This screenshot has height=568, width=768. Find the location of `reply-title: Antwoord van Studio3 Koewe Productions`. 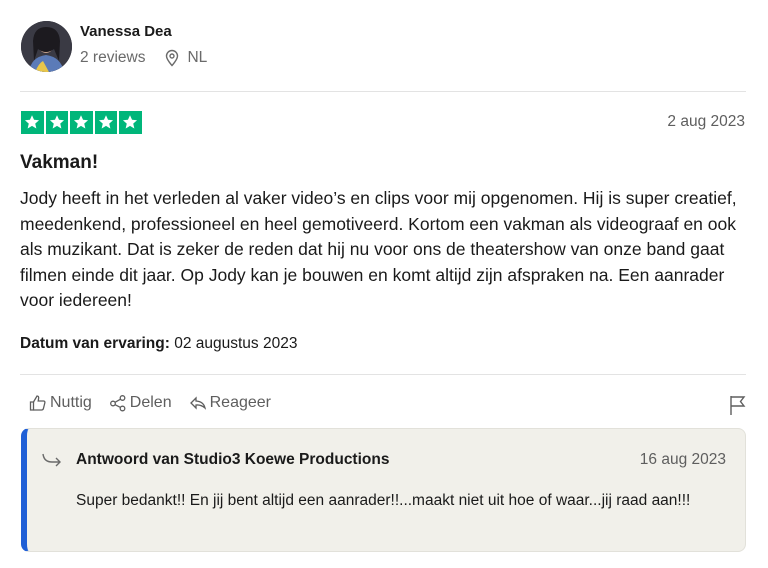

reply-title: Antwoord van Studio3 Koewe Productions is located at coordinates (233, 459).